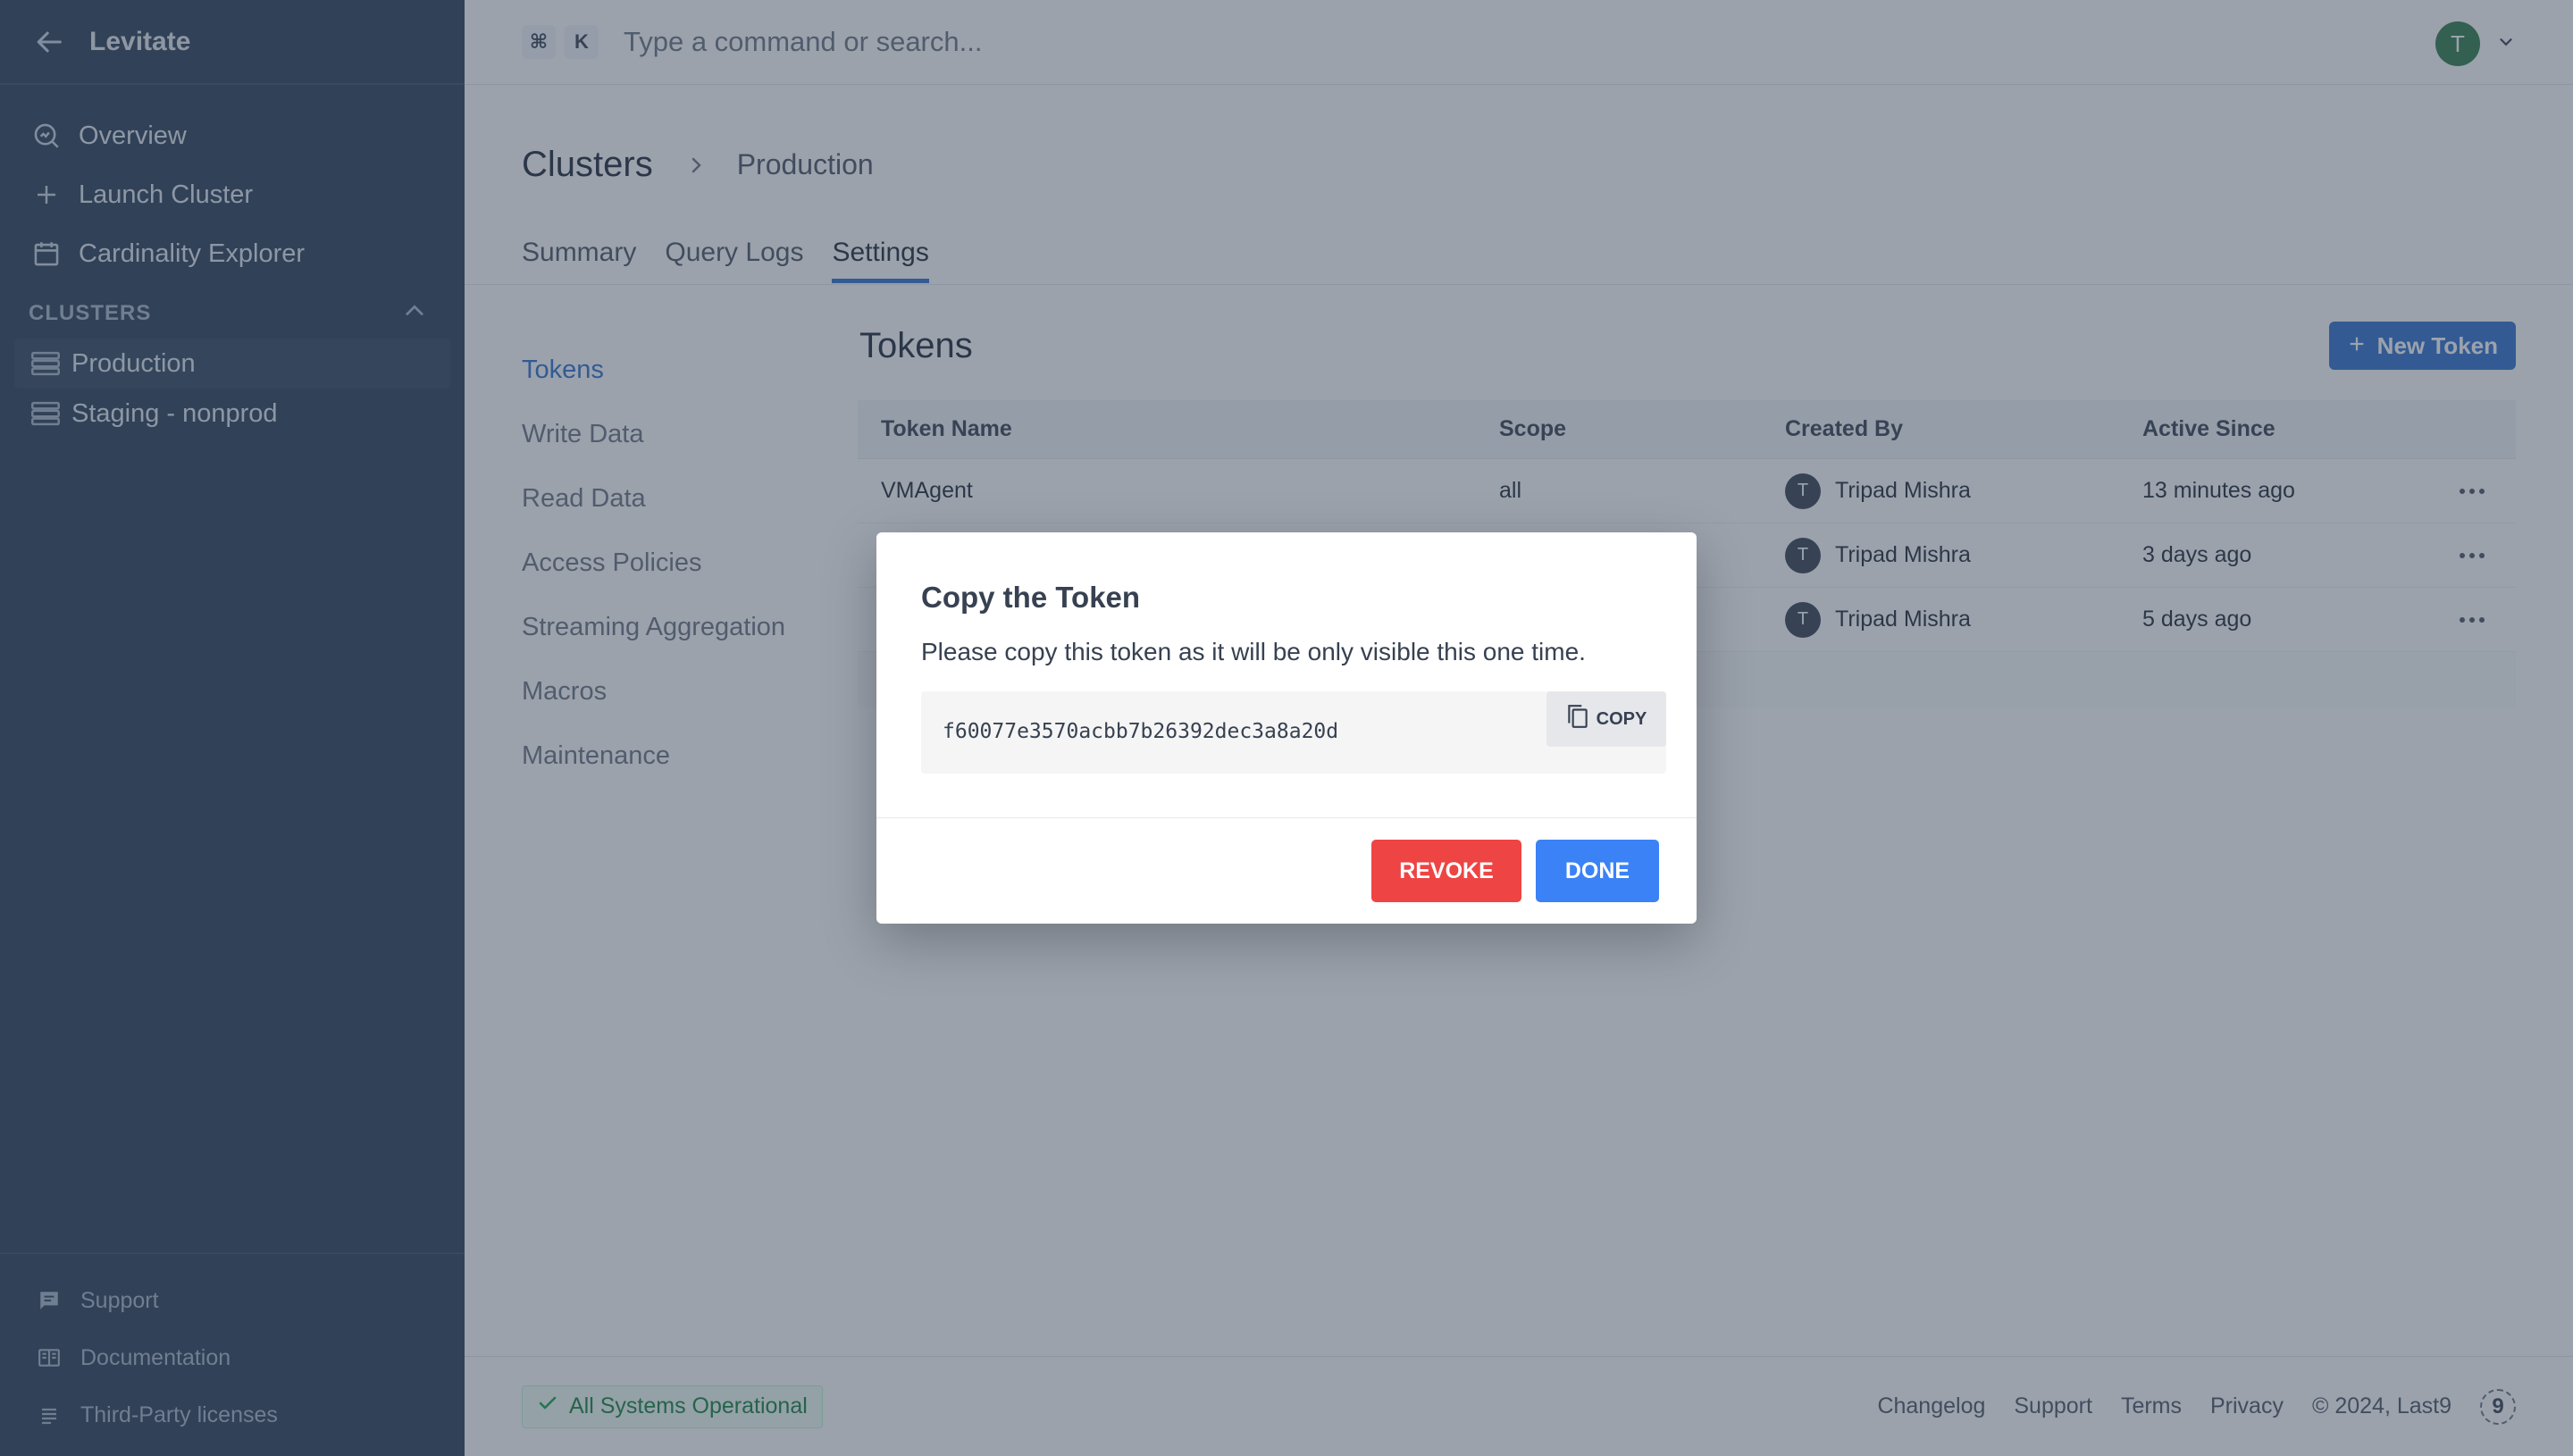 This screenshot has height=1456, width=2573. I want to click on token-value: f60077e3570acbb7b26392dec3a8a20d, so click(1140, 731).